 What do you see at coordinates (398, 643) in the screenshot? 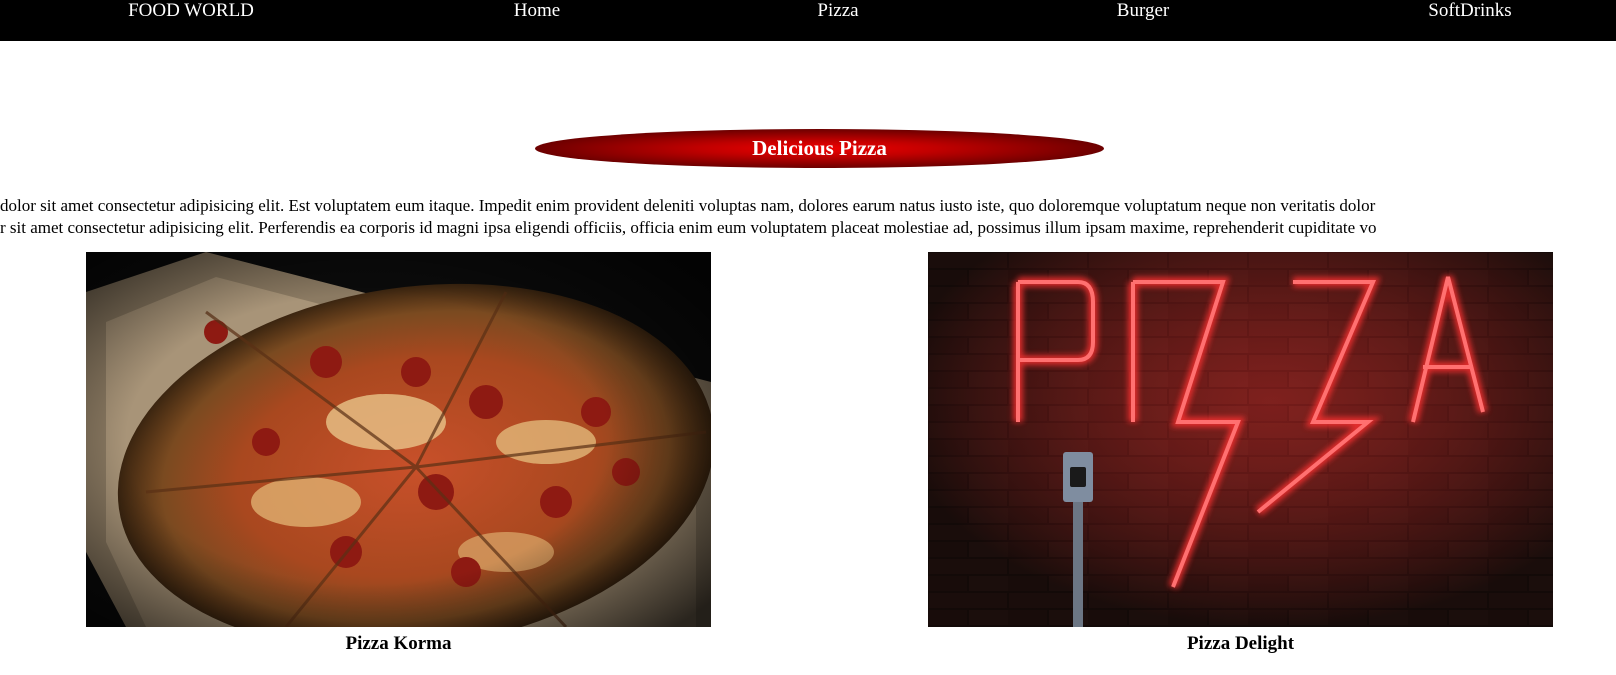
I see `pizza-korma-caption: Pizza Korma` at bounding box center [398, 643].